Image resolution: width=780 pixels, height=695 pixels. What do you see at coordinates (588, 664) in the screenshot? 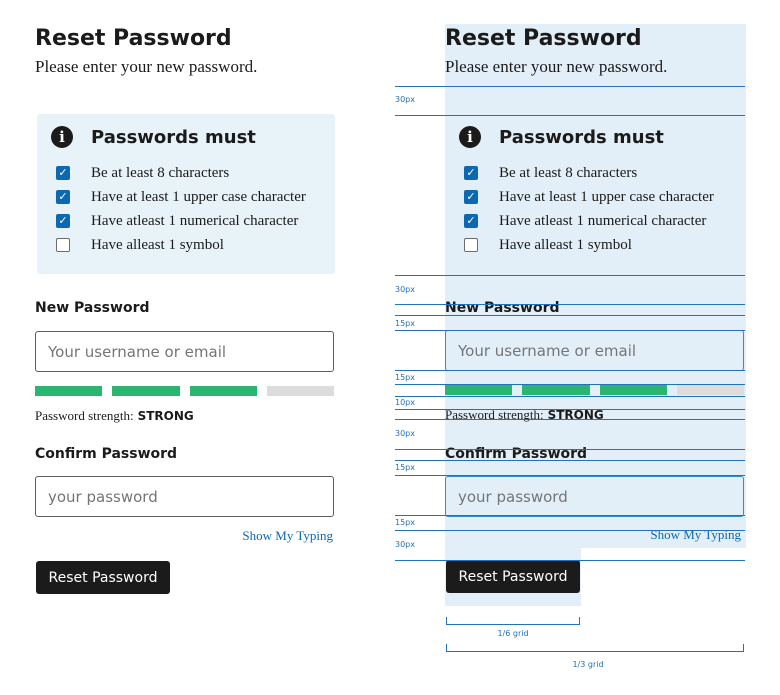
I see `grid-label-third: 1/3 grid` at bounding box center [588, 664].